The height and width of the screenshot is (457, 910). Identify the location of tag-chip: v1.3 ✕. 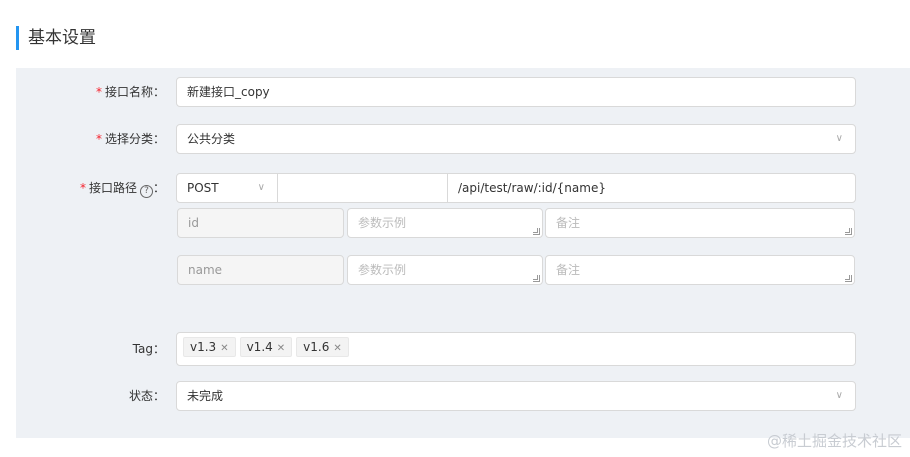
(209, 347).